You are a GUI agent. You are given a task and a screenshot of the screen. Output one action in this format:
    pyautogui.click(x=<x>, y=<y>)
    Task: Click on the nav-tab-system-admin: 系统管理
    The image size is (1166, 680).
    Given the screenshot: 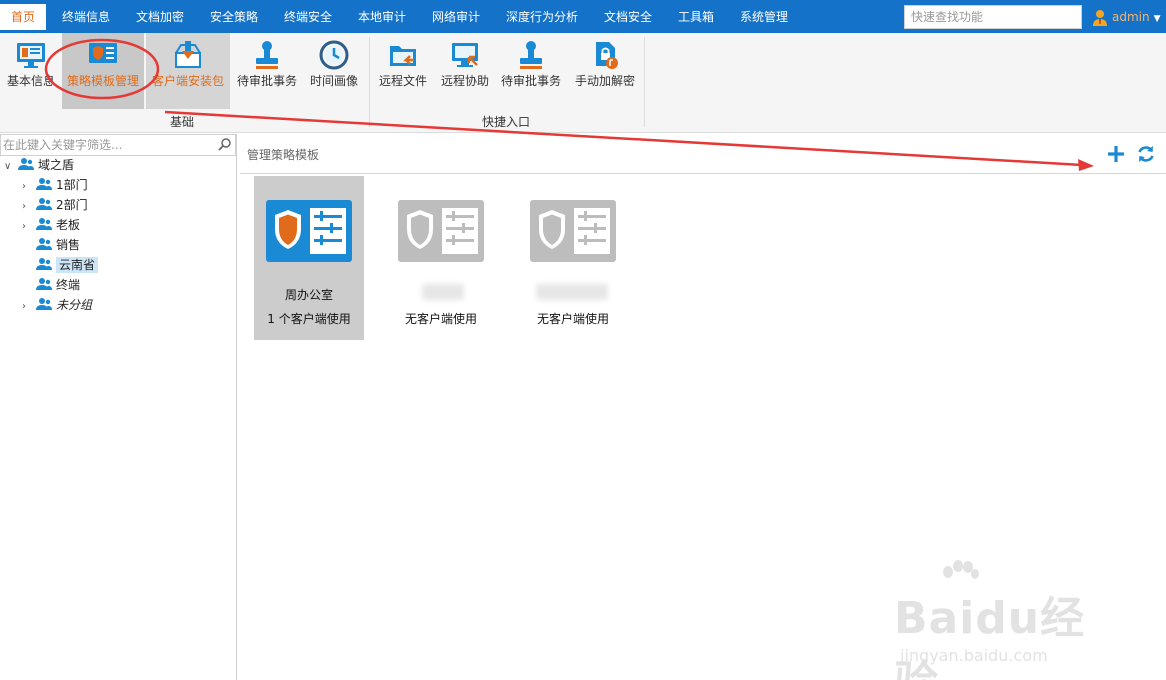 What is the action you would take?
    pyautogui.click(x=764, y=17)
    